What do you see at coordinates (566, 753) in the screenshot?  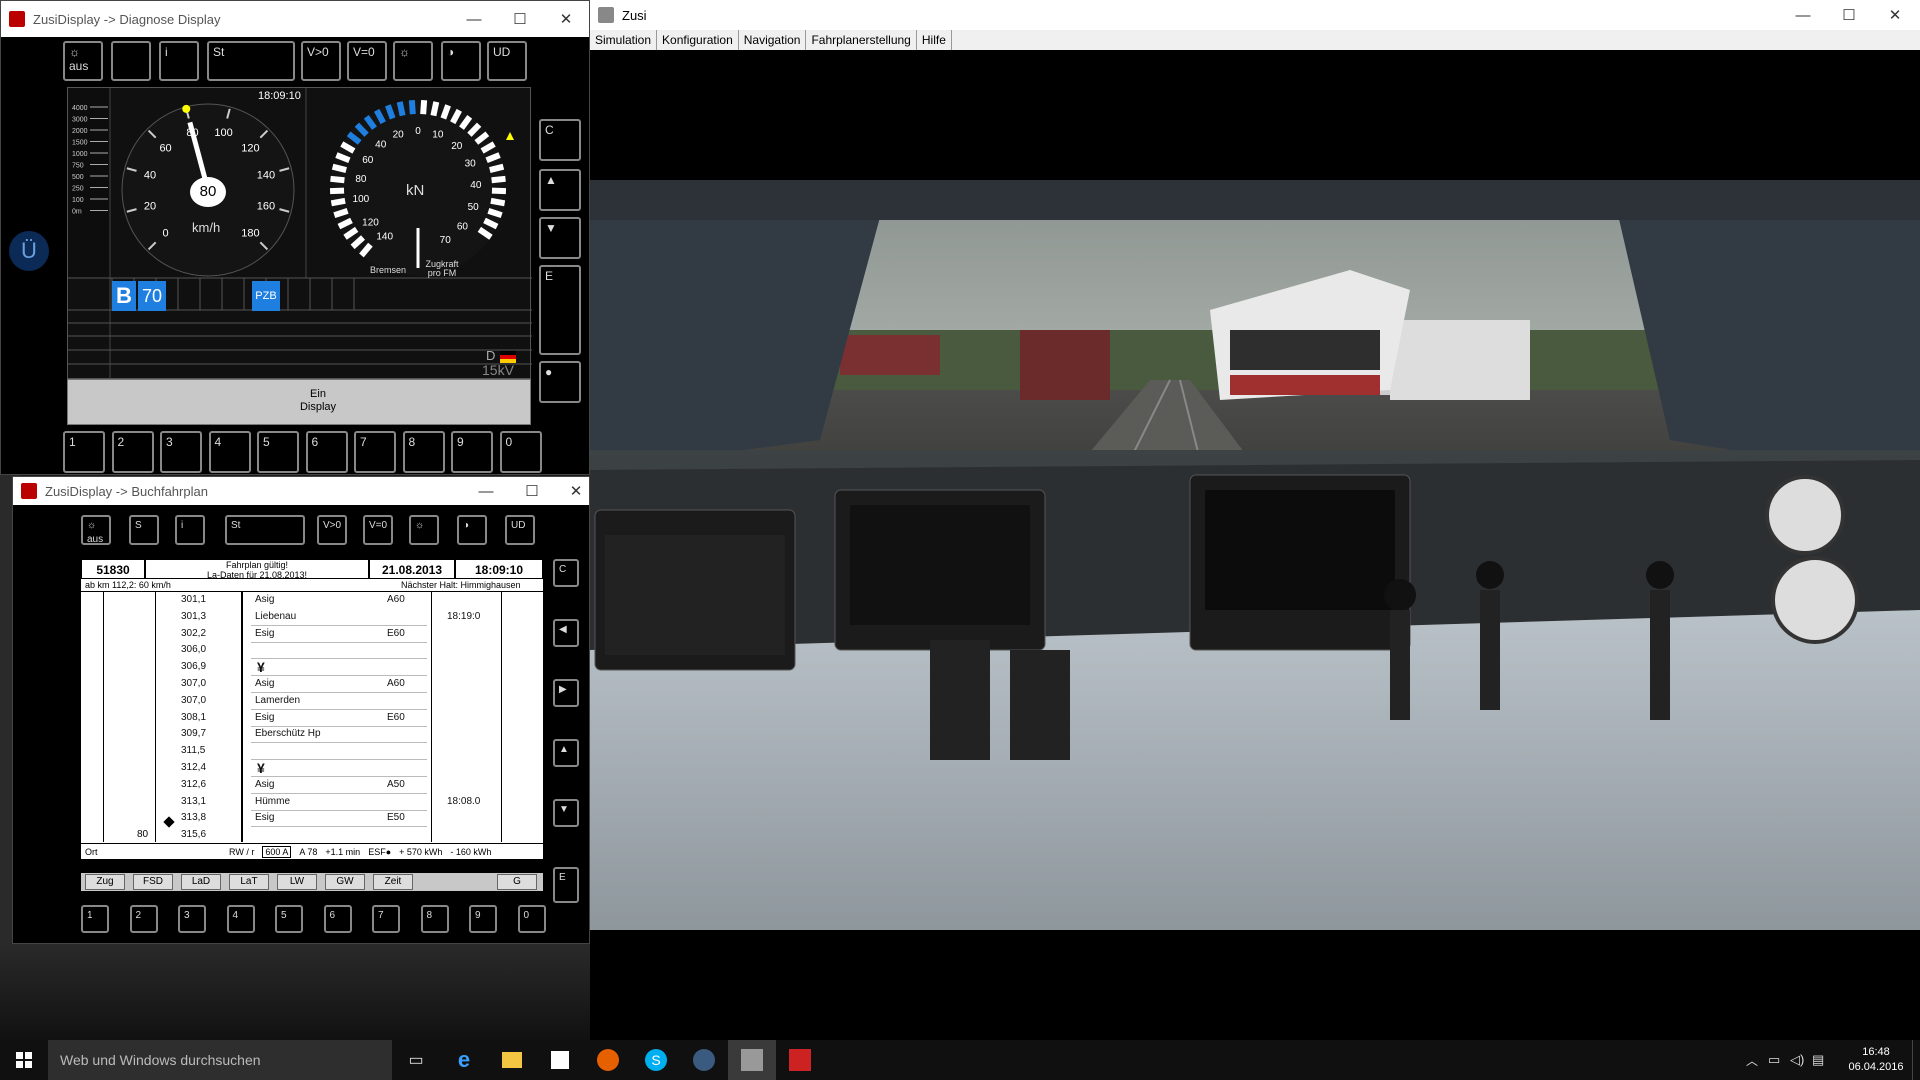 I see `buch-side-button-3: ▲` at bounding box center [566, 753].